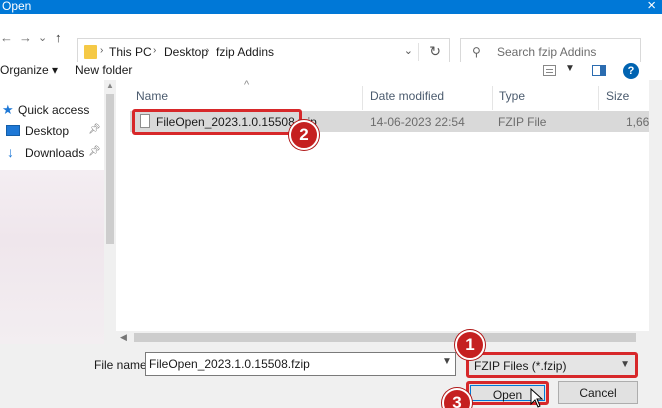 This screenshot has width=662, height=408. Describe the element at coordinates (407, 96) in the screenshot. I see `column-header-date-modified: Date modified` at that location.